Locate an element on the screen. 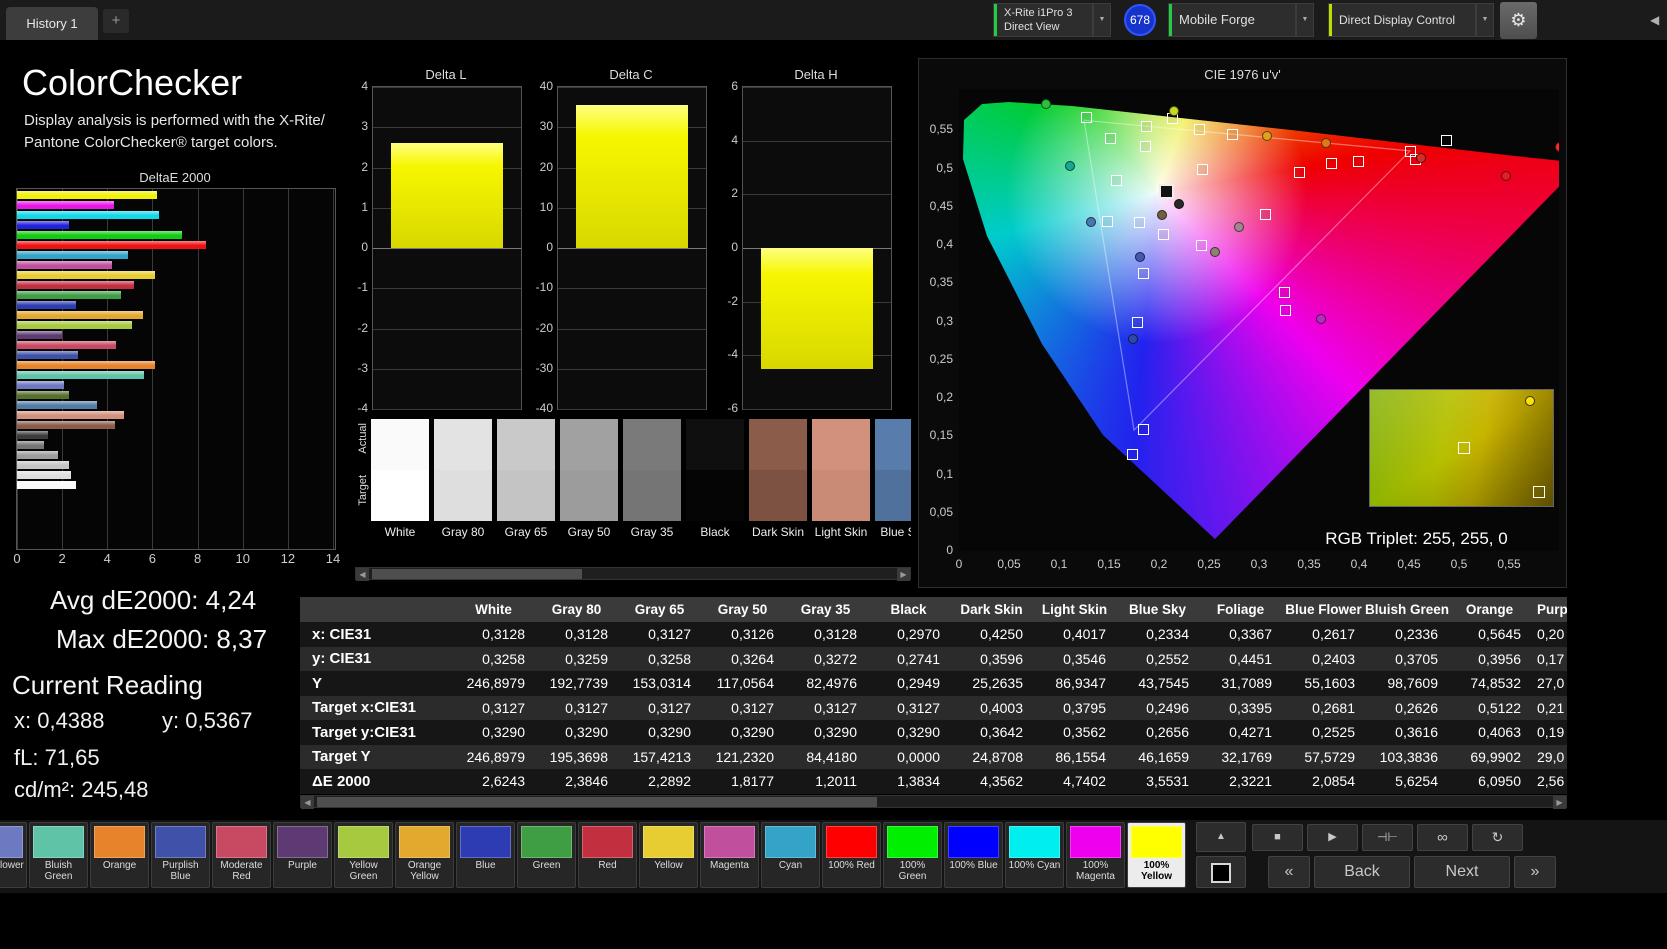 The image size is (1667, 949). range-button: ⊣⊢ is located at coordinates (1387, 837).